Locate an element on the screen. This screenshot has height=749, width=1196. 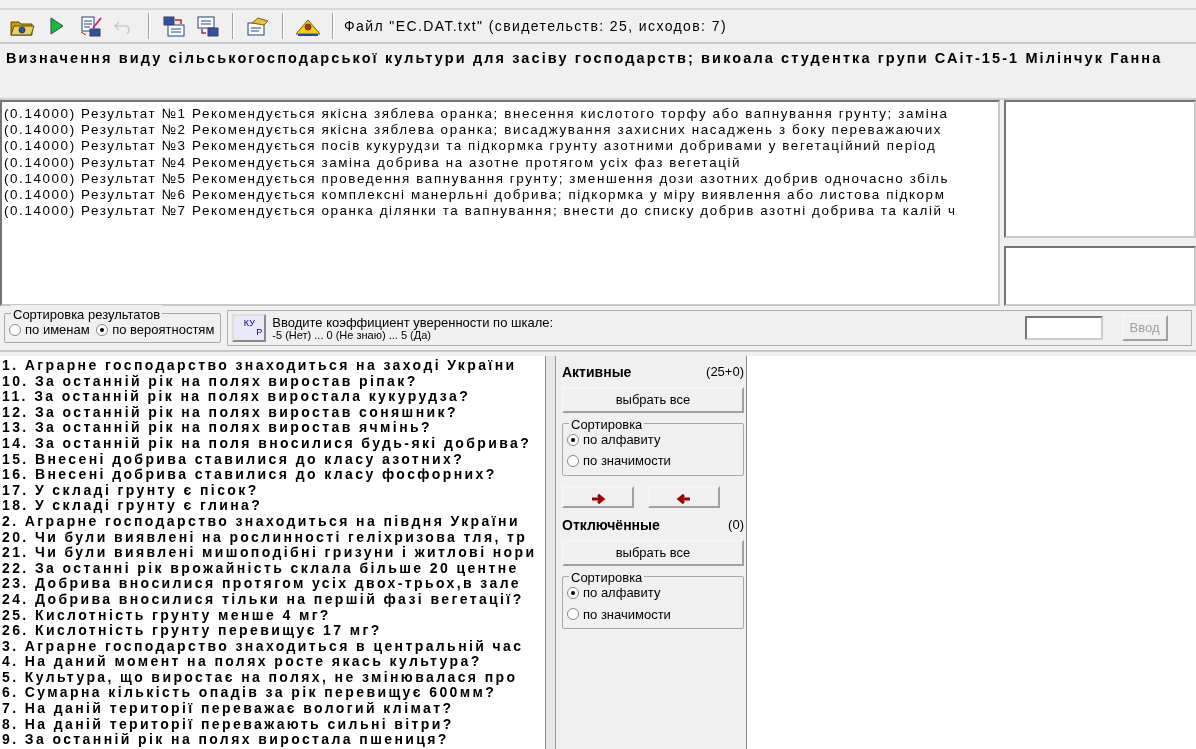
confidence-prompt: Вводите коэффициент уверенности по шкале: is located at coordinates (413, 322).